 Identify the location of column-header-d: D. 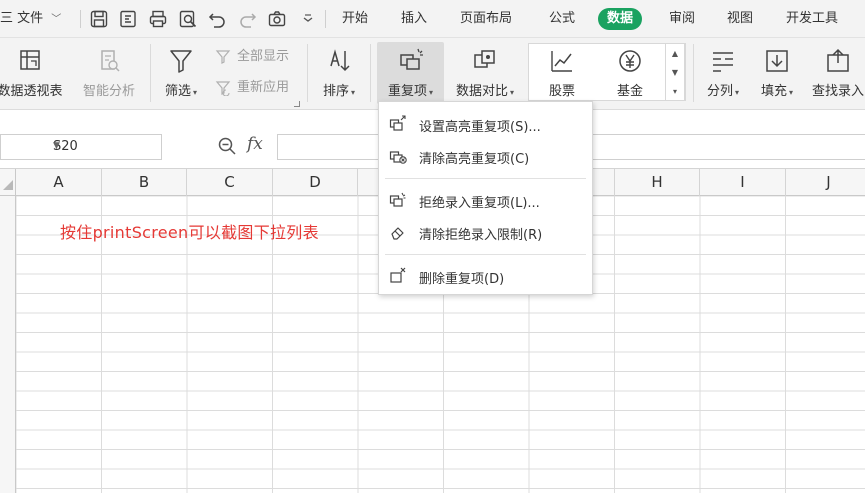
(315, 182).